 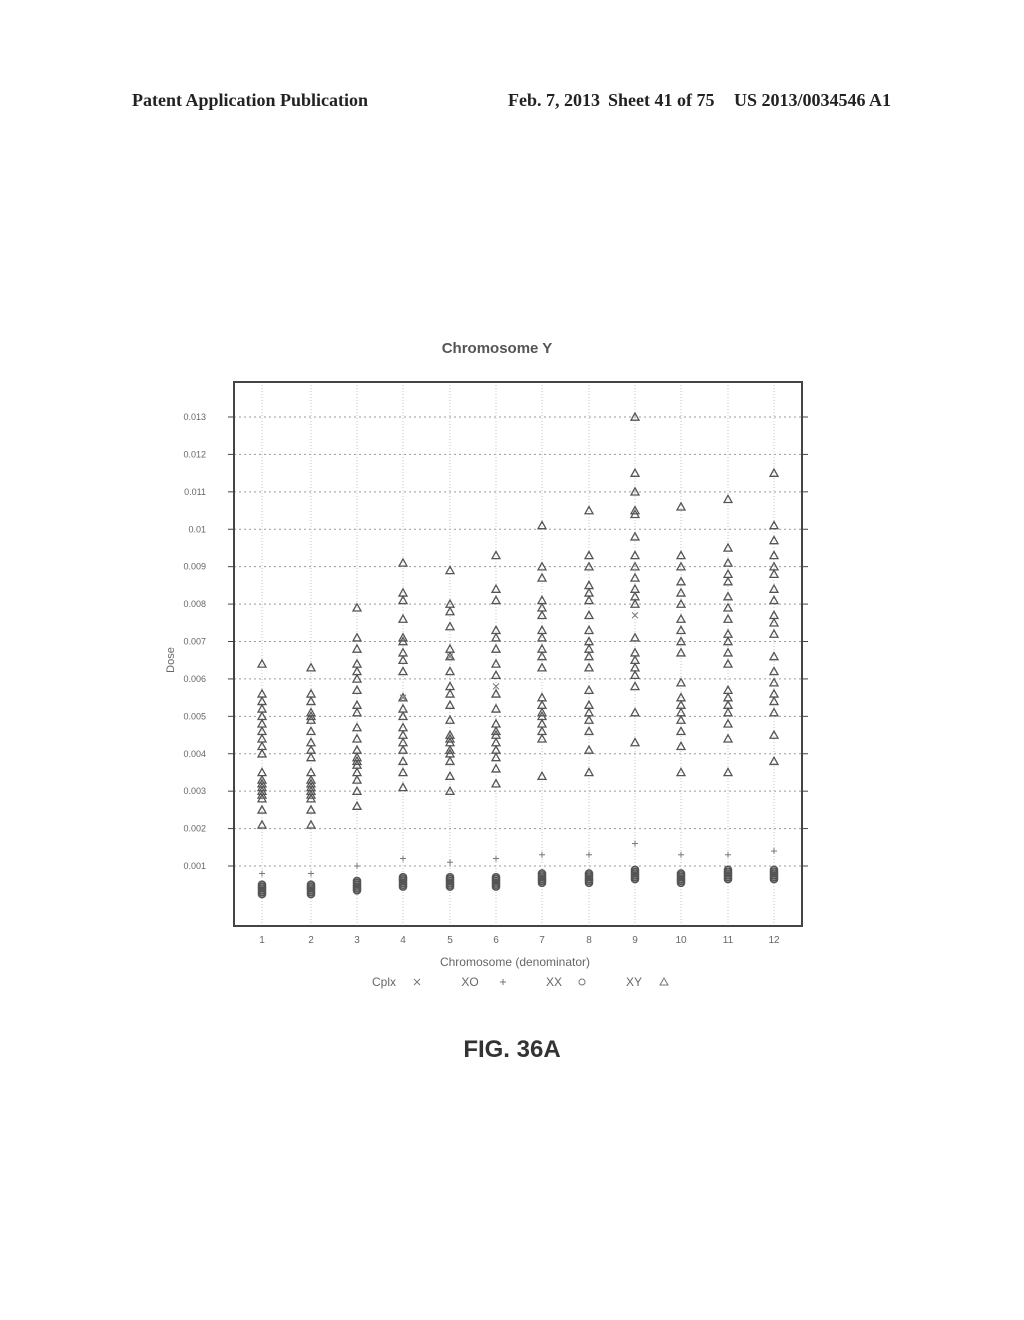 What do you see at coordinates (357, 940) in the screenshot?
I see `x-tick-label: 3` at bounding box center [357, 940].